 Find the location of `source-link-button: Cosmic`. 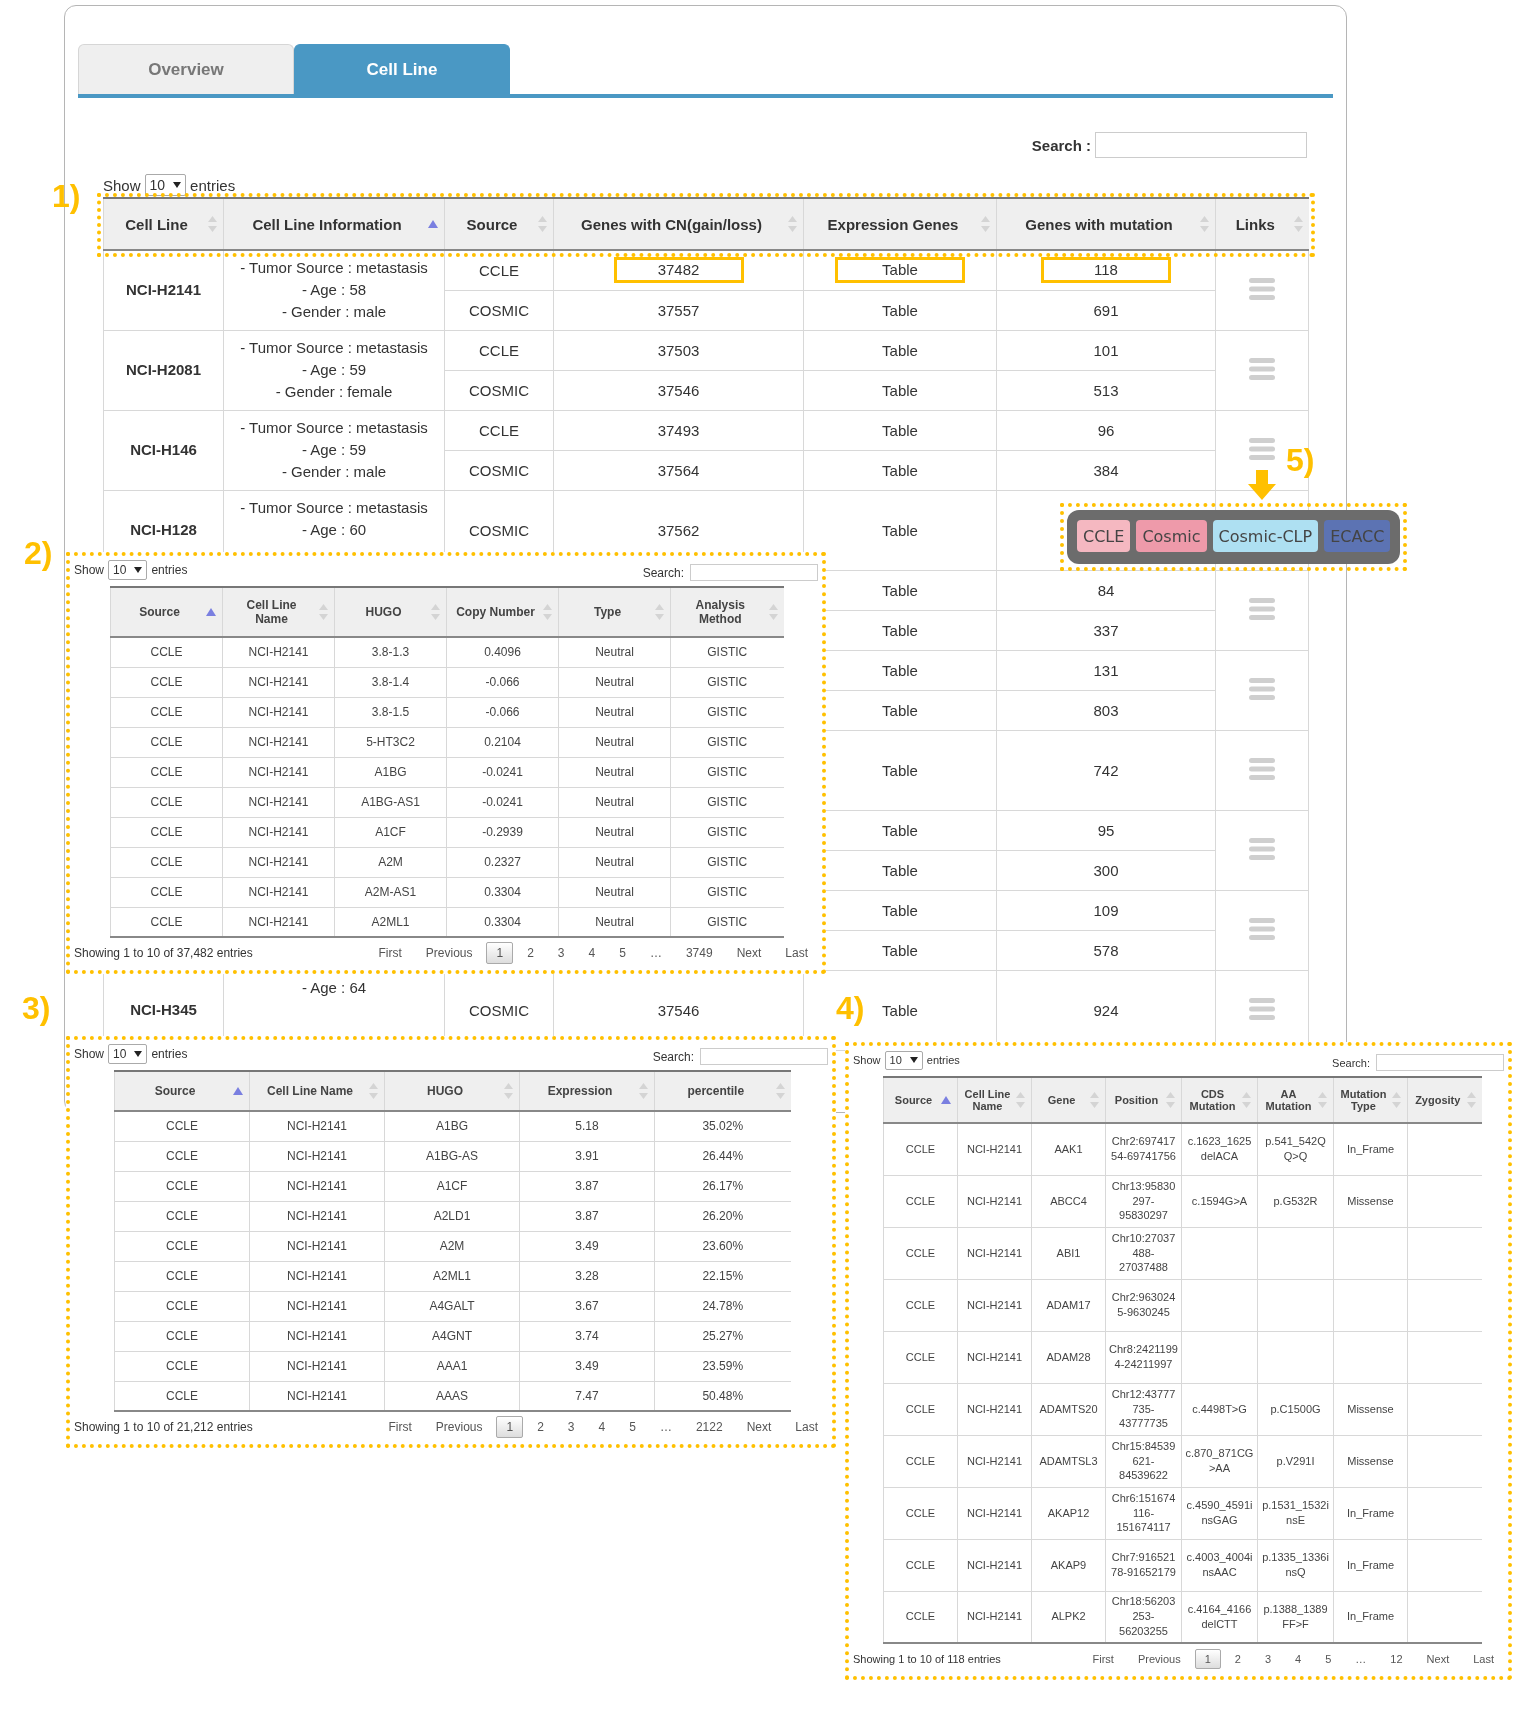

source-link-button: Cosmic is located at coordinates (1171, 536).